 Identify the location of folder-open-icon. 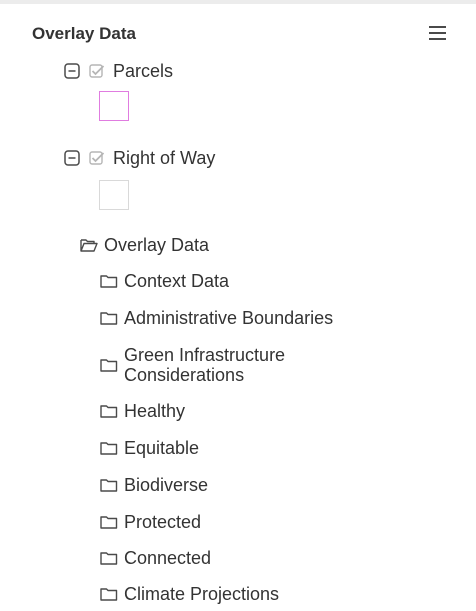
(89, 245).